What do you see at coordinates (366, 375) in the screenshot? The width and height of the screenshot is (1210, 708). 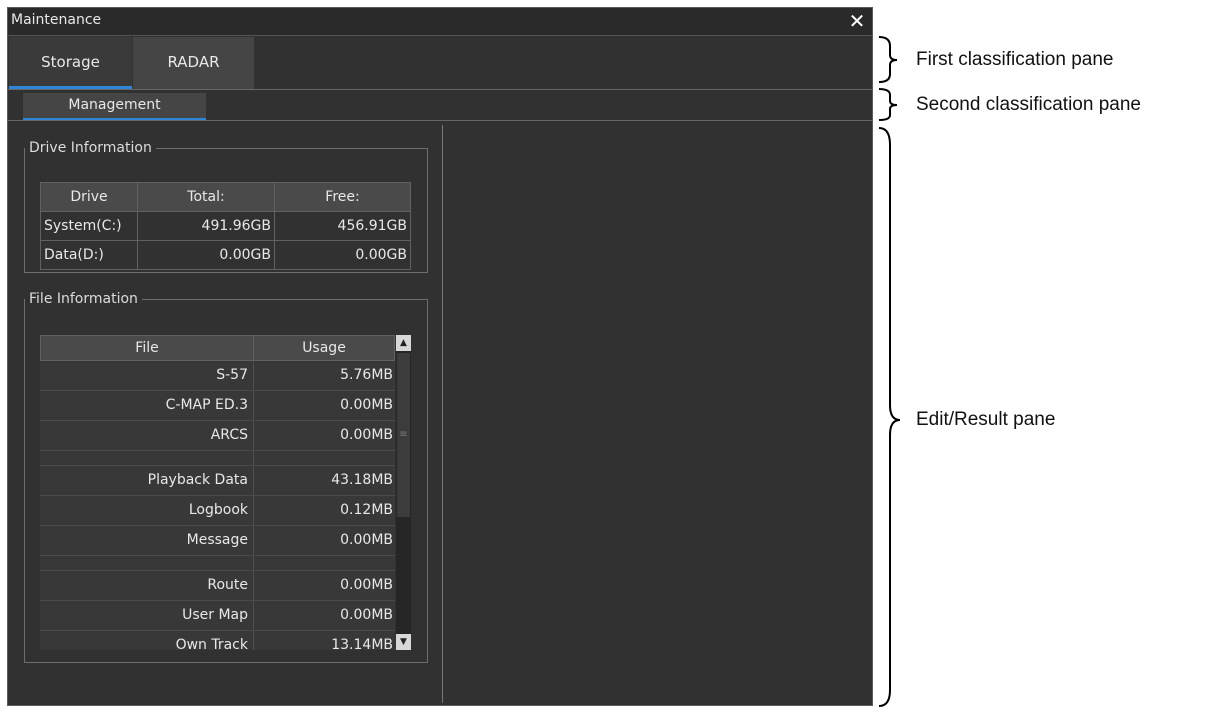 I see `file-usage: 5.76MB` at bounding box center [366, 375].